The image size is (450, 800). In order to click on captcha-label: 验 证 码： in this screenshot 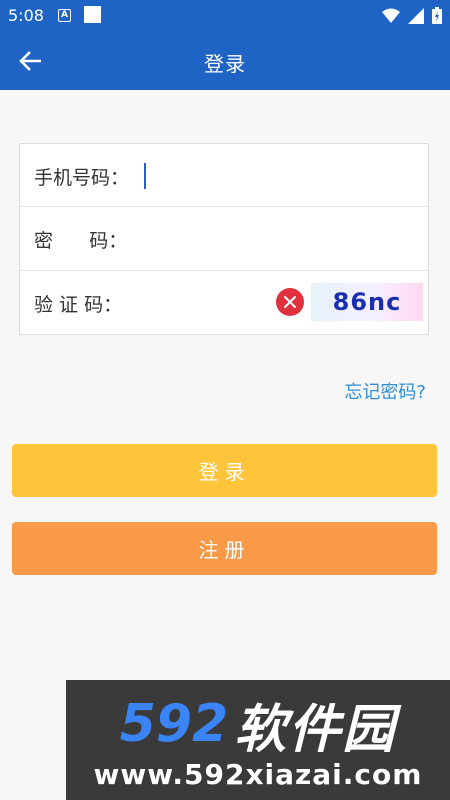, I will do `click(78, 304)`.